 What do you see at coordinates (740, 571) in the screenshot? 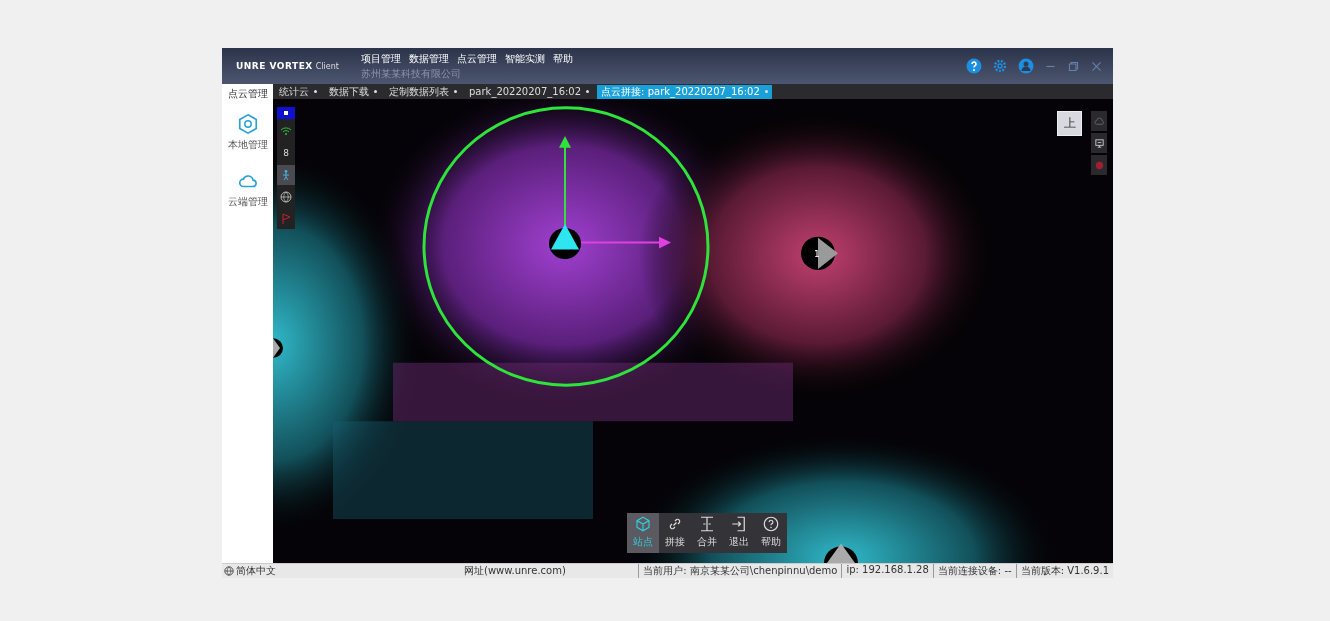
I see `current-path: 当前用户: 南京某某公司\chenpinnu\demo` at bounding box center [740, 571].